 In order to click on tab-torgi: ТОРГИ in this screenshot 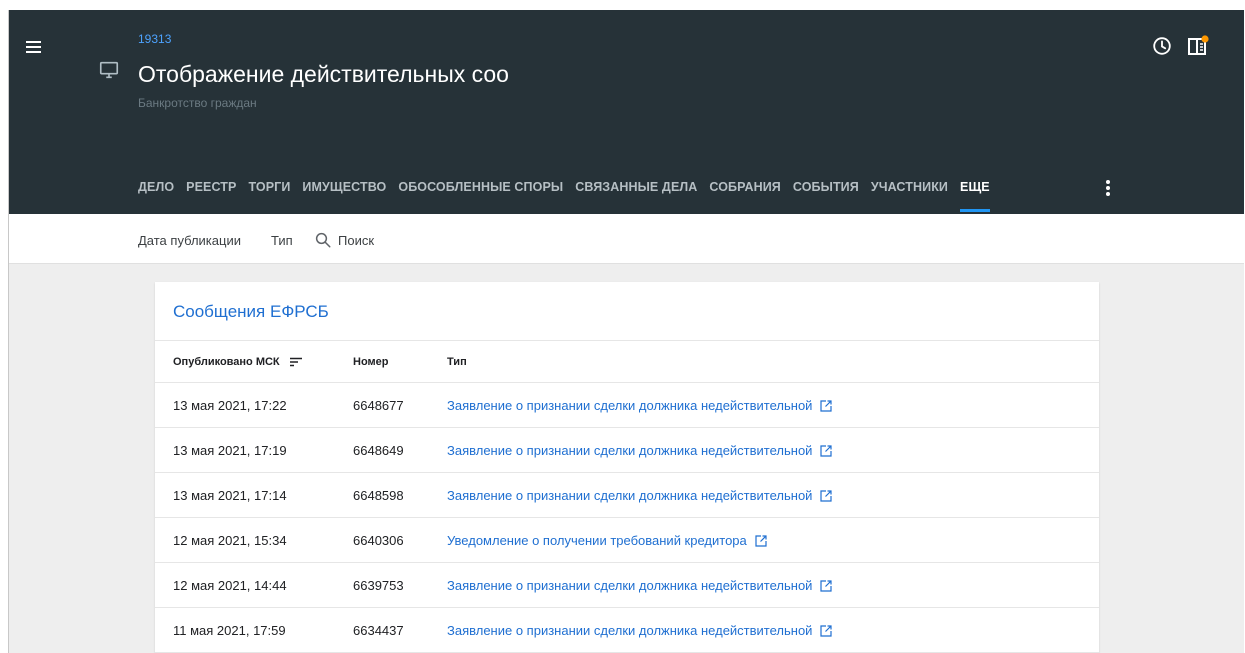, I will do `click(269, 195)`.